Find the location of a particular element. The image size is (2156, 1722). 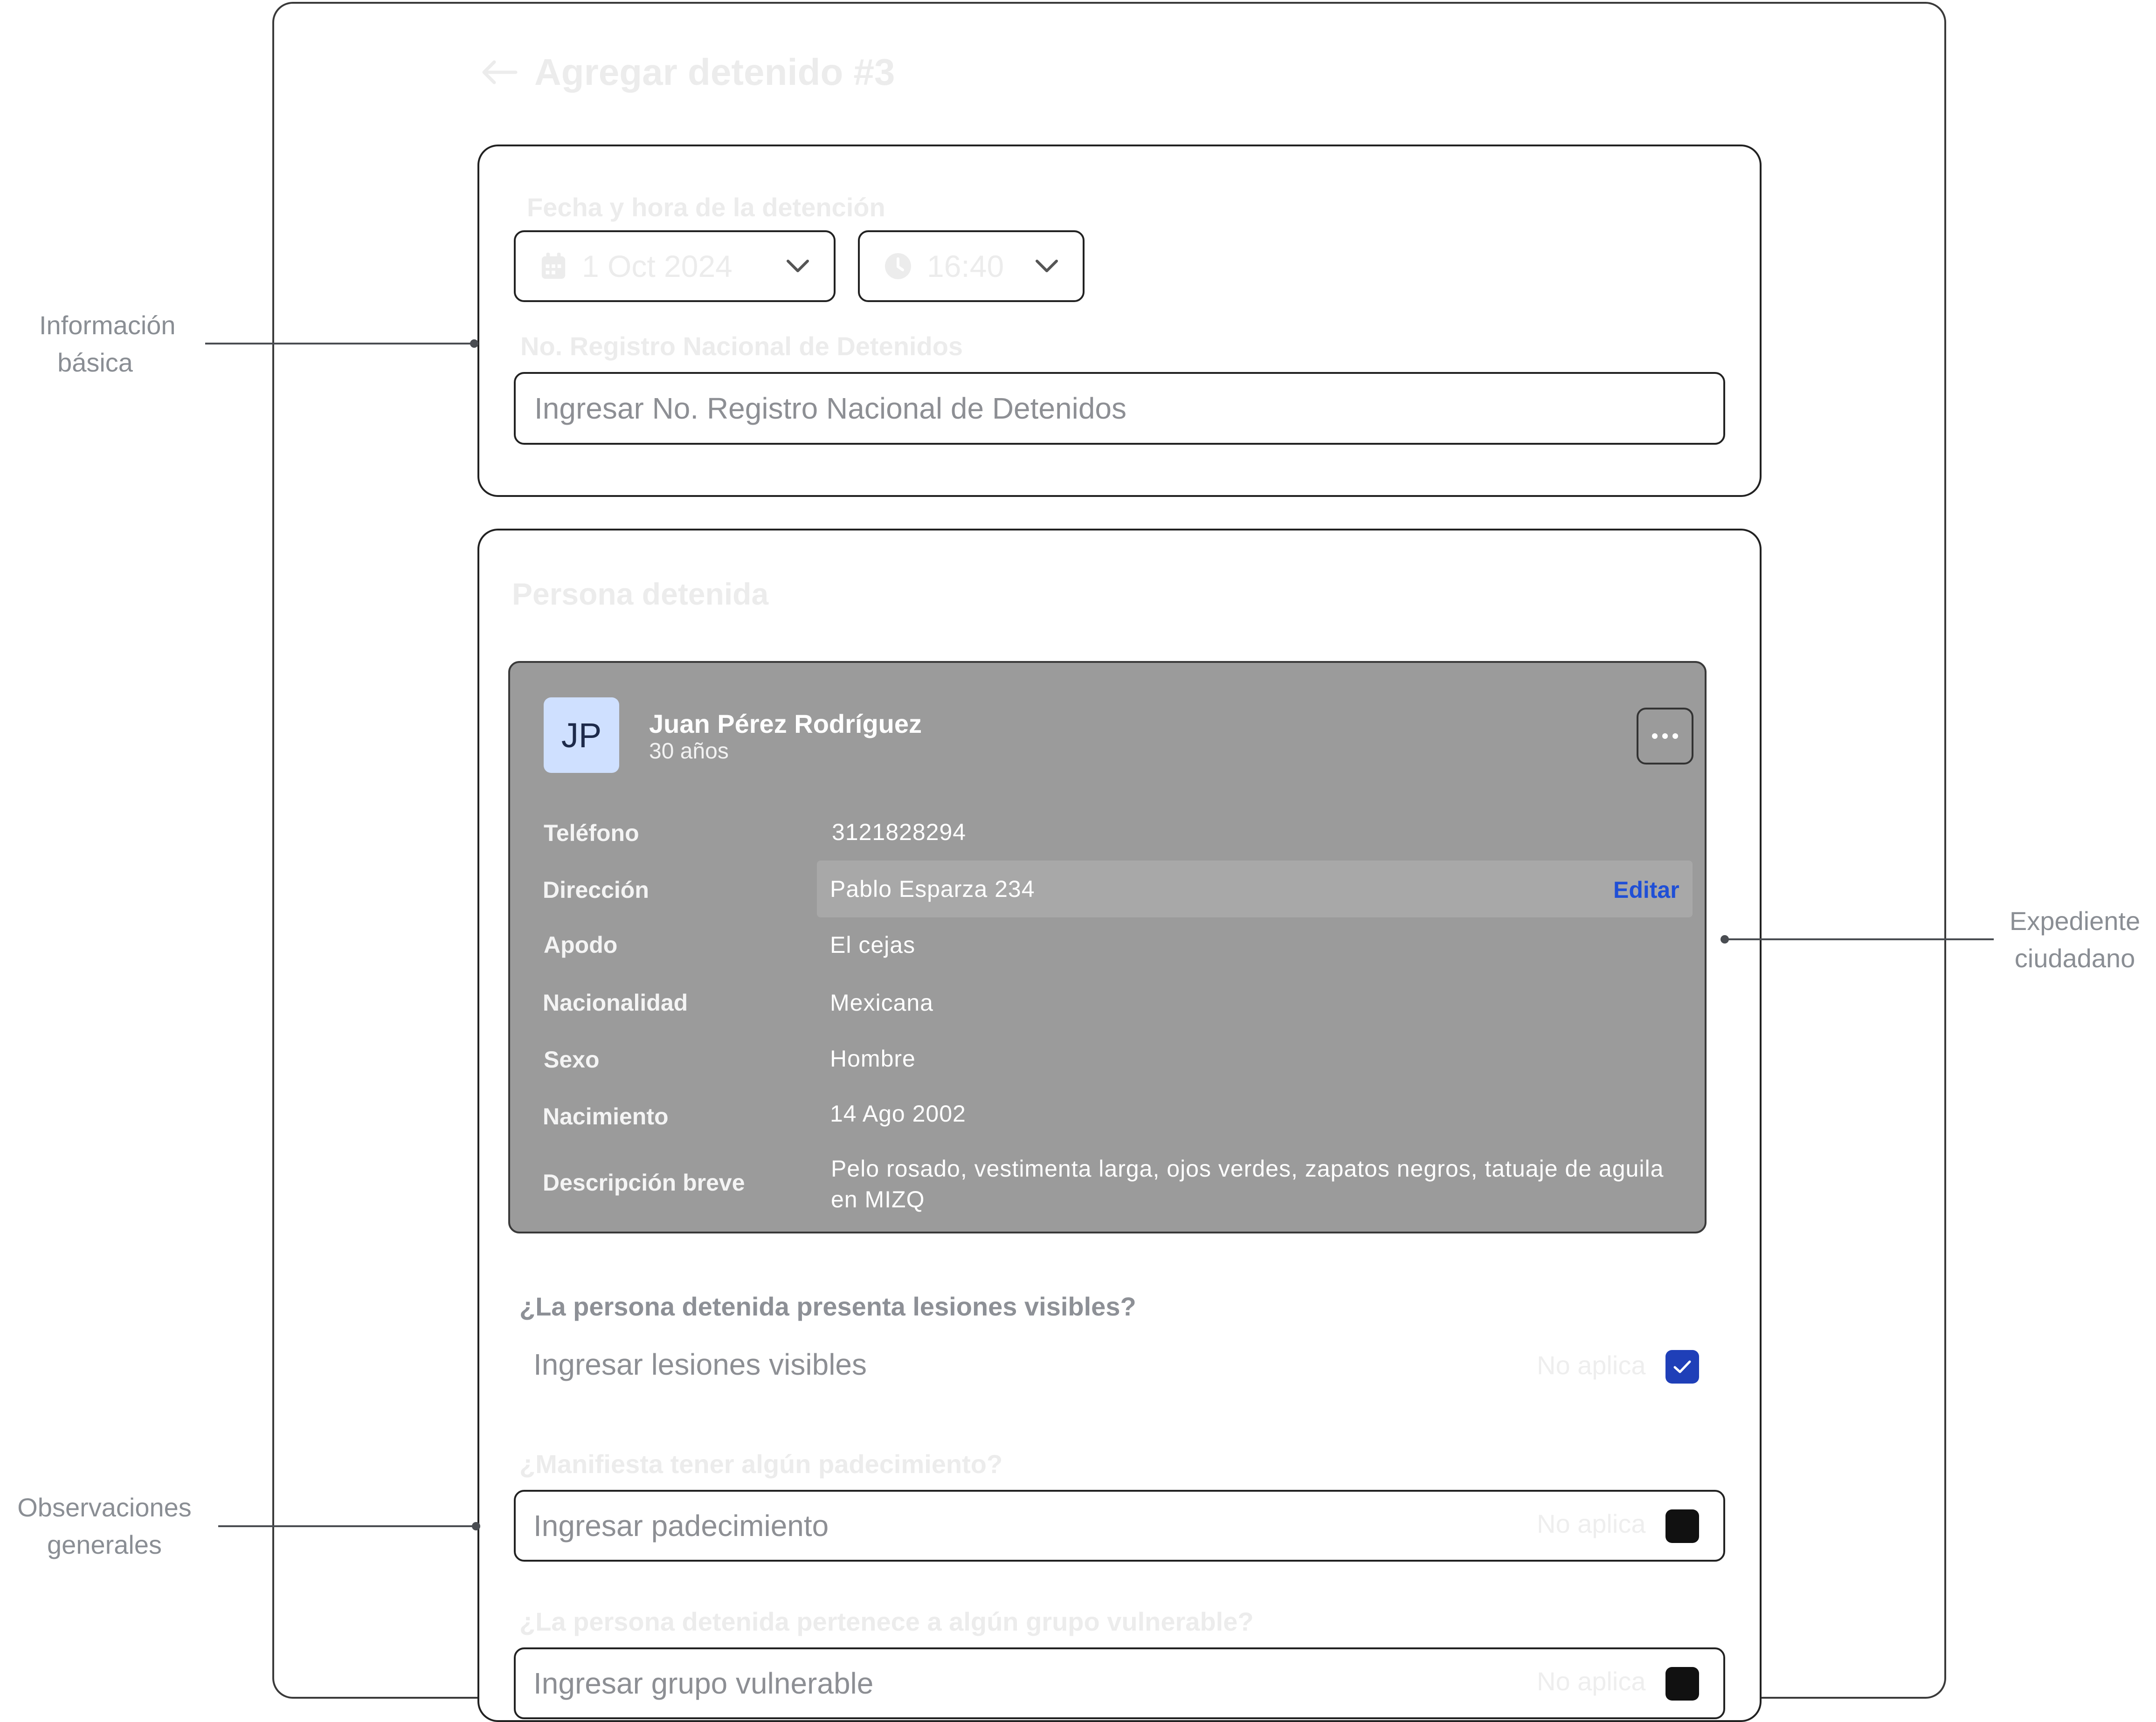

detainee-section-title: Persona detenida is located at coordinates (640, 594).